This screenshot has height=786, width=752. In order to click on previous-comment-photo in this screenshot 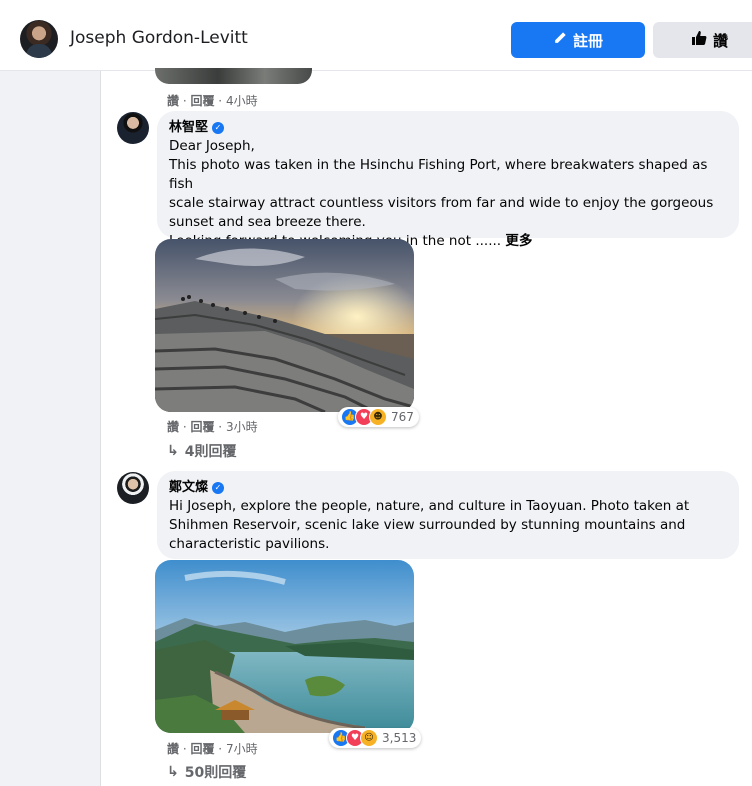, I will do `click(233, 76)`.